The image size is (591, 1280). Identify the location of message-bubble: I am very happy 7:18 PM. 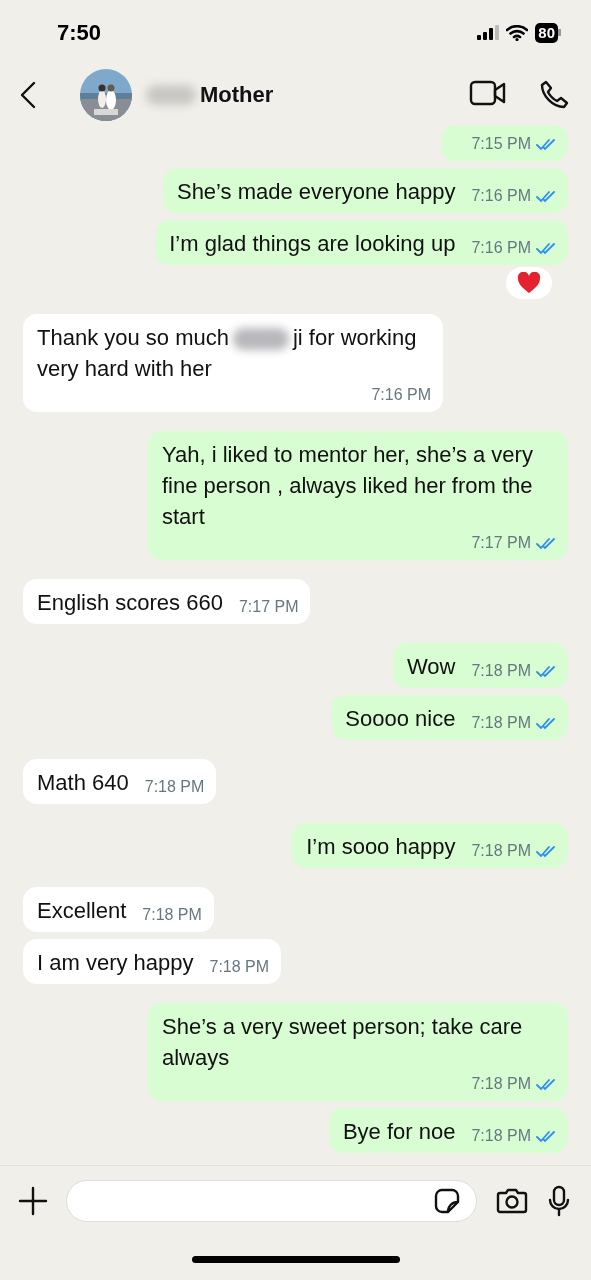
(152, 961).